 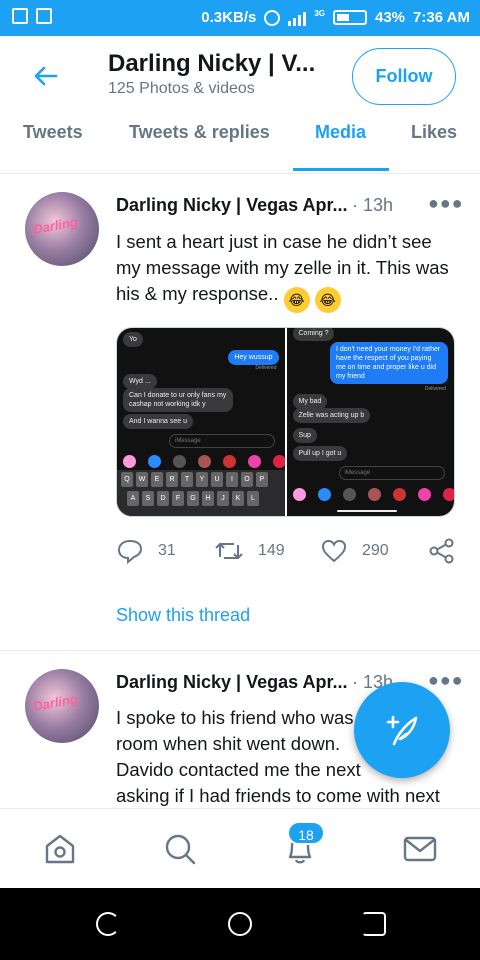 I want to click on keyboard: QWERTYUIOP ASDFGHJKL, so click(x=201, y=493).